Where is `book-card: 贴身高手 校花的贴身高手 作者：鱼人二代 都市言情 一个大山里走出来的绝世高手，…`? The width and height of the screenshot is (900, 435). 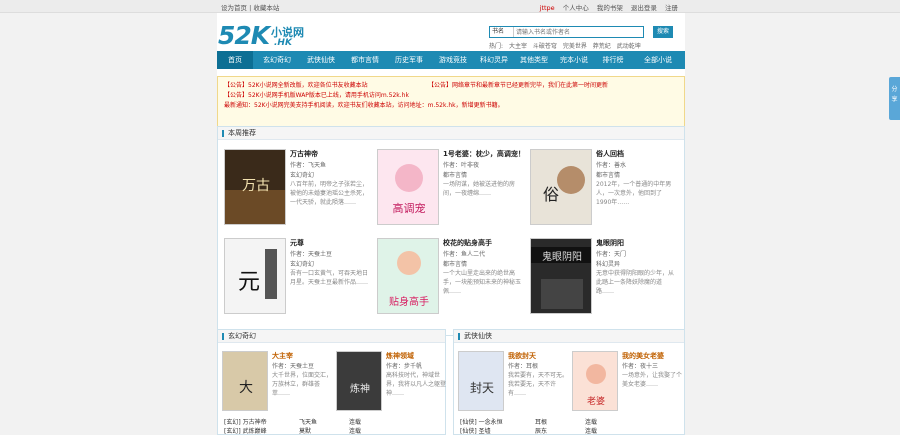
book-card: 贴身高手 校花的贴身高手 作者：鱼人二代 都市言情 一个大山里走出来的绝世高手，… is located at coordinates (452, 277).